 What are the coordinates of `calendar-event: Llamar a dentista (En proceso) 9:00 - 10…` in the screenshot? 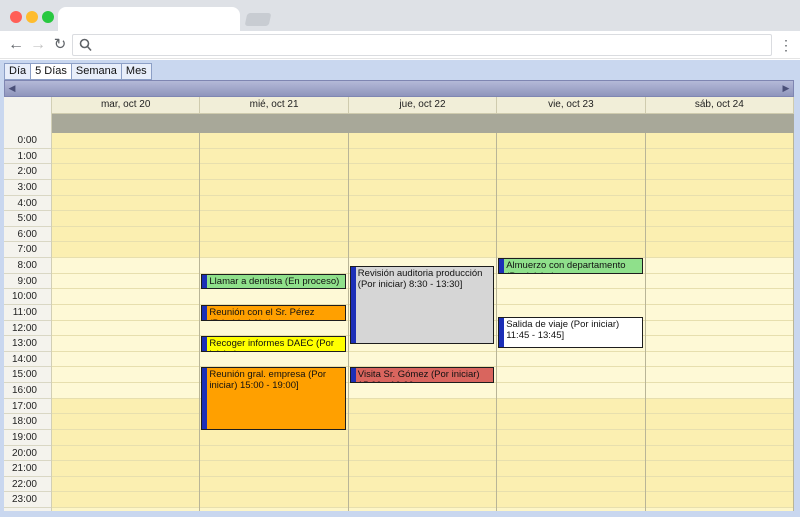 It's located at (273, 281).